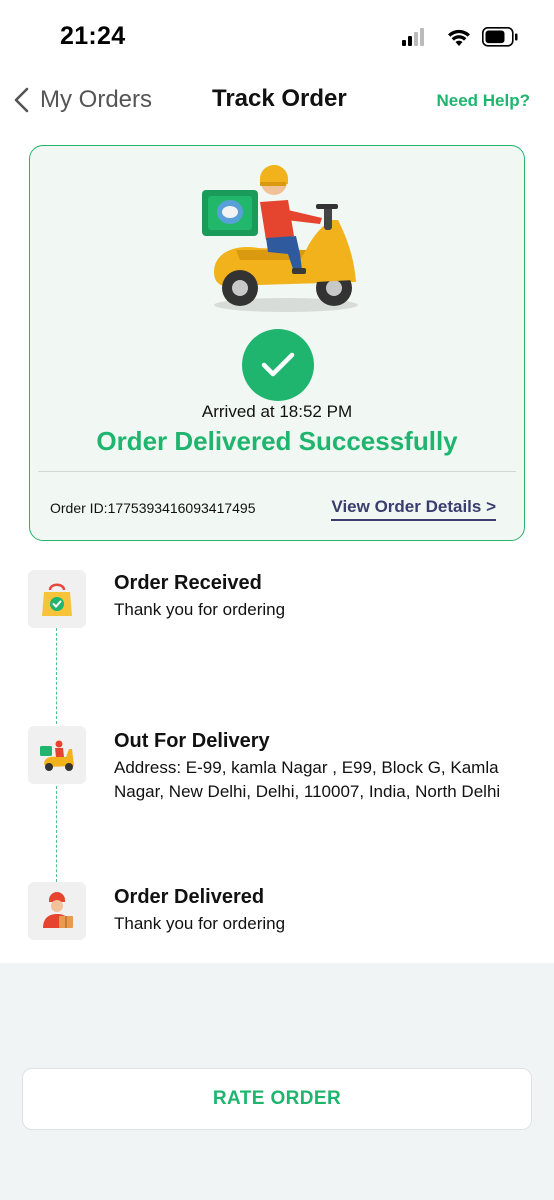 Image resolution: width=554 pixels, height=1200 pixels. Describe the element at coordinates (57, 755) in the screenshot. I see `delivery-scooter-icon` at that location.